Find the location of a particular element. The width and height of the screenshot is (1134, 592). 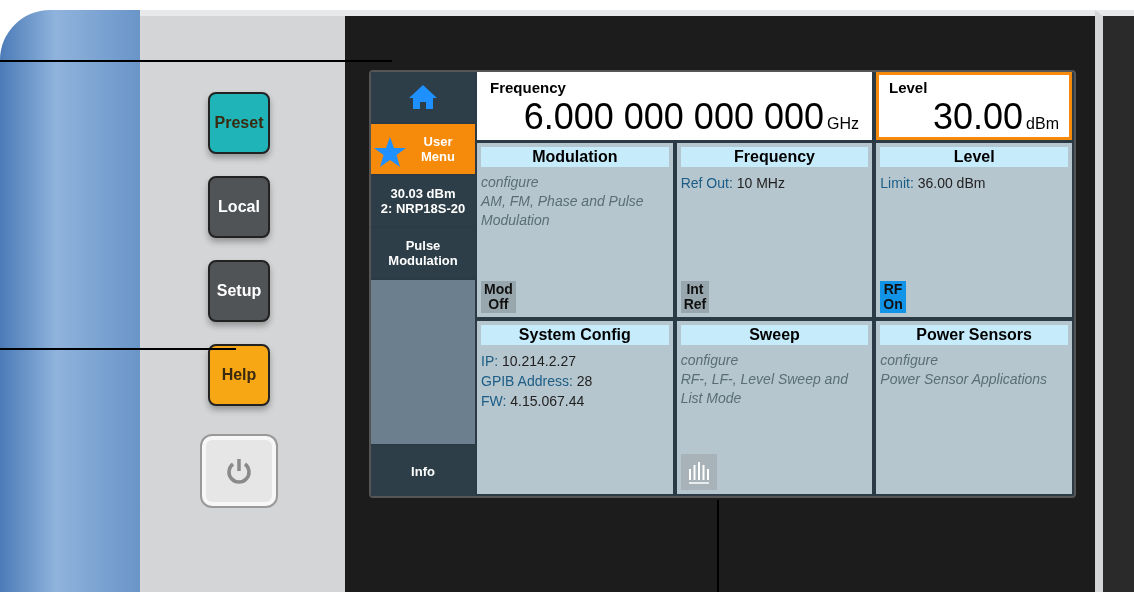

hint-text: Power Sensor Applications is located at coordinates (964, 379).